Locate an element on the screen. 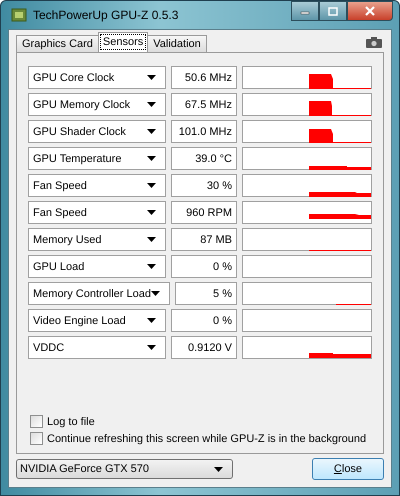  sensor-dropdown: VDDC is located at coordinates (97, 347).